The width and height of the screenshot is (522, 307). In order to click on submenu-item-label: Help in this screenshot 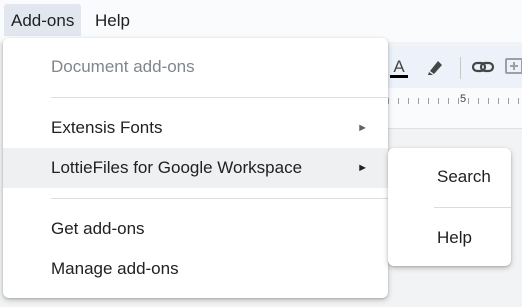, I will do `click(454, 237)`.